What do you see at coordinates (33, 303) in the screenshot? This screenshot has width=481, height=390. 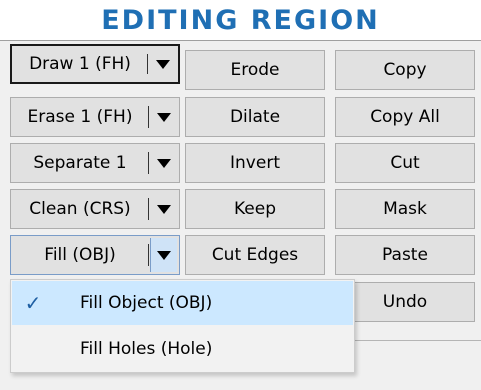 I see `checkmark-icon: ✓` at bounding box center [33, 303].